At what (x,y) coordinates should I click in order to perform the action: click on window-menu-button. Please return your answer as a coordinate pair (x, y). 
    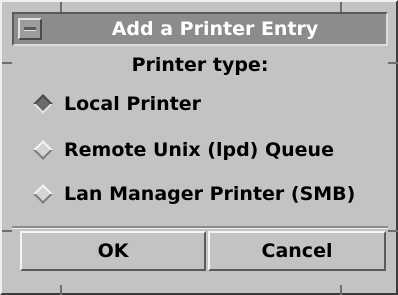
    Looking at the image, I should click on (30, 29).